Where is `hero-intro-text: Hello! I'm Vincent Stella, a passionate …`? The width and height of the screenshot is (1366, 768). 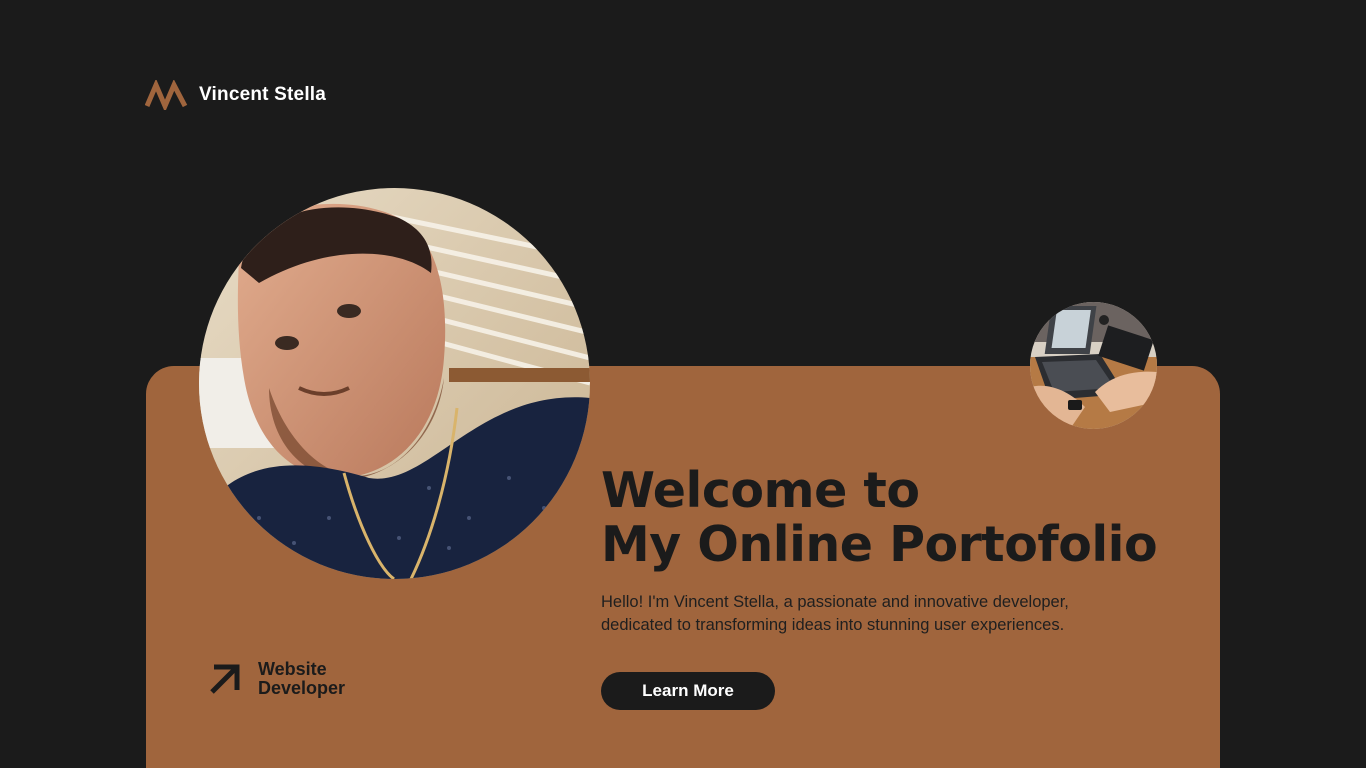 hero-intro-text: Hello! I'm Vincent Stella, a passionate … is located at coordinates (881, 614).